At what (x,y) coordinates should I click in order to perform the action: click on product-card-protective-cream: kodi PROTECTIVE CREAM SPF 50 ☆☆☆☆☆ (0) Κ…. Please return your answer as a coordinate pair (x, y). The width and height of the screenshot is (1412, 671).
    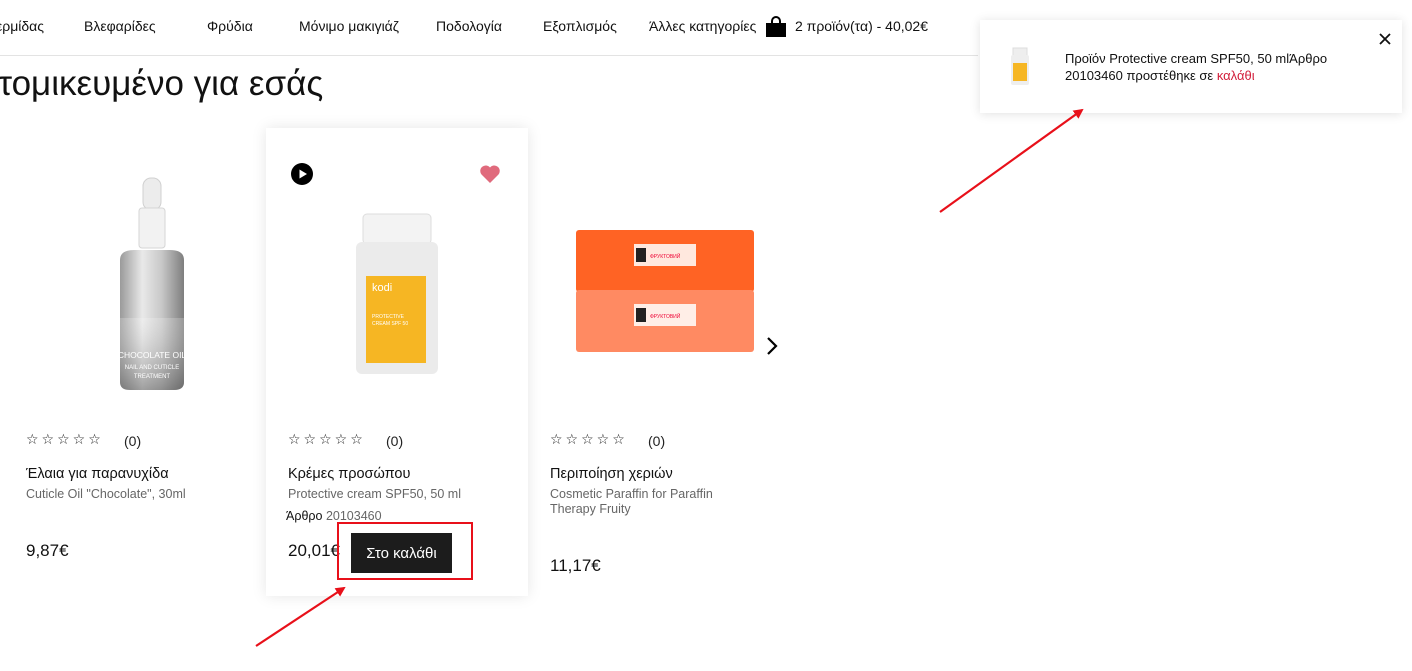
    Looking at the image, I should click on (397, 362).